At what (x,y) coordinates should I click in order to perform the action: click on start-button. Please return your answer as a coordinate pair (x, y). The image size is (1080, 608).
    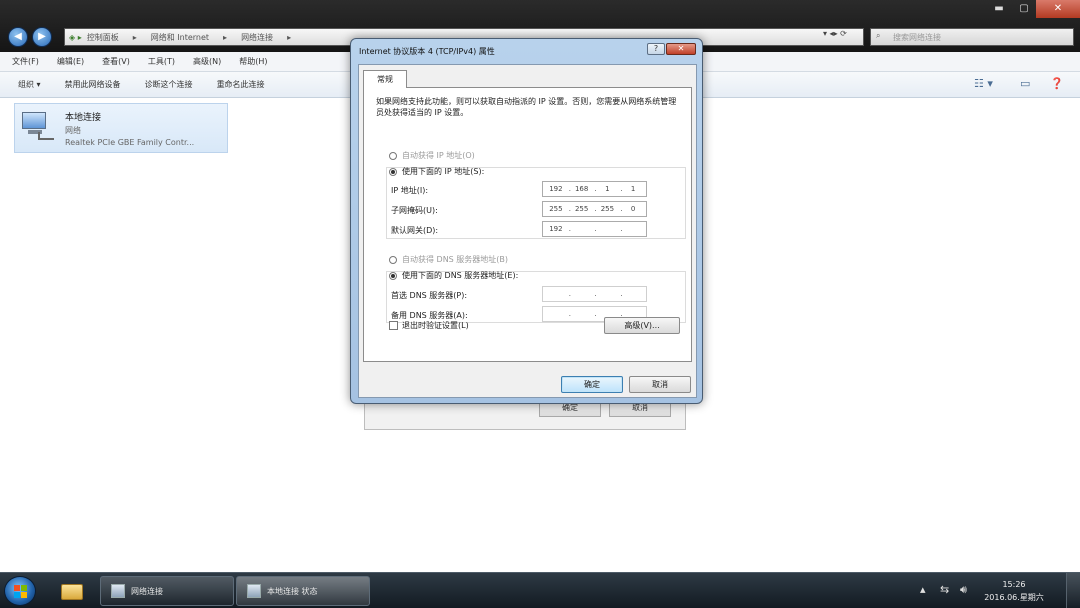
    Looking at the image, I should click on (20, 591).